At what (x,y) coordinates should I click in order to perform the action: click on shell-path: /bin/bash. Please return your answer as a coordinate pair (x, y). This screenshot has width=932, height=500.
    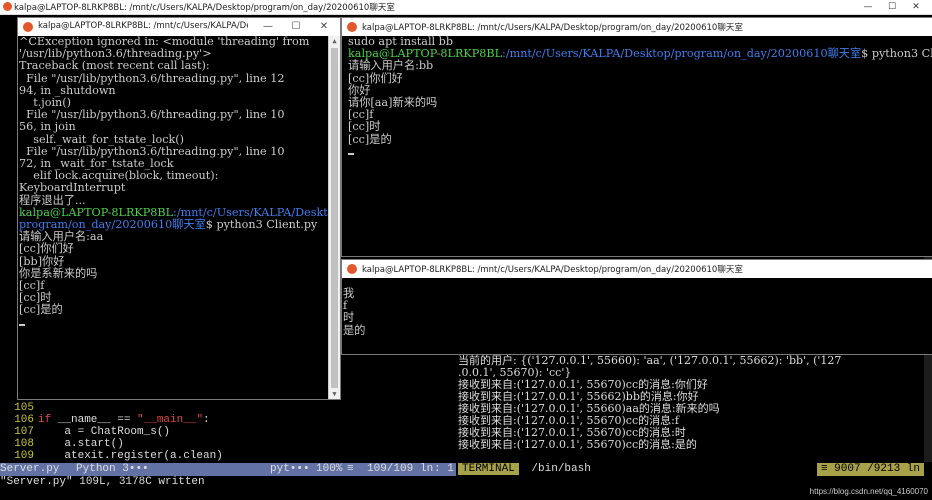
    Looking at the image, I should click on (561, 469).